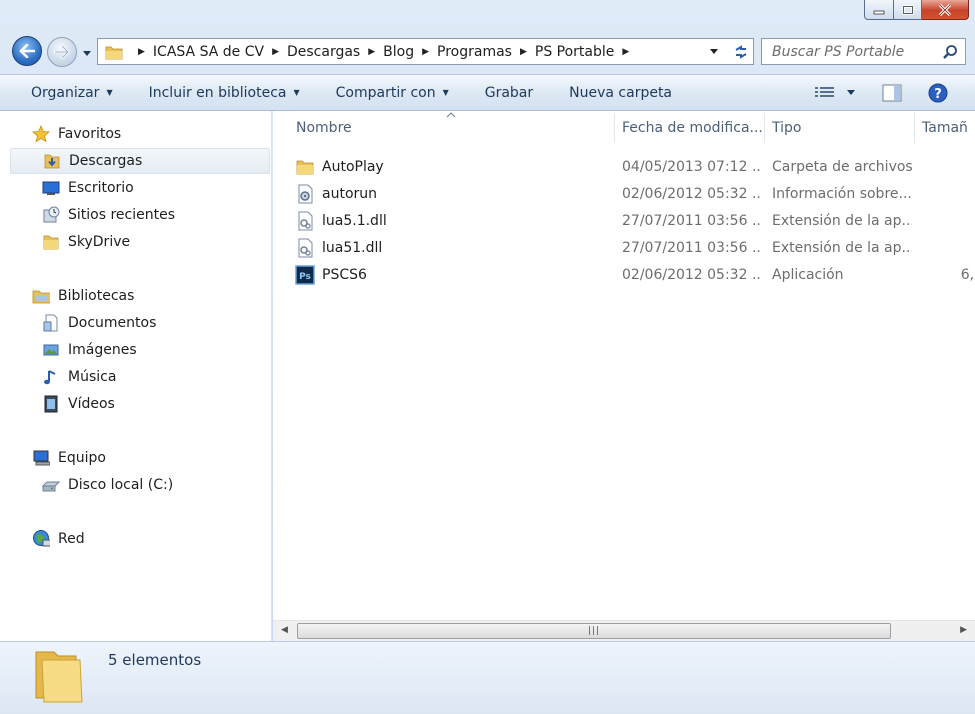  I want to click on breadcrumb-item: Blog, so click(398, 52).